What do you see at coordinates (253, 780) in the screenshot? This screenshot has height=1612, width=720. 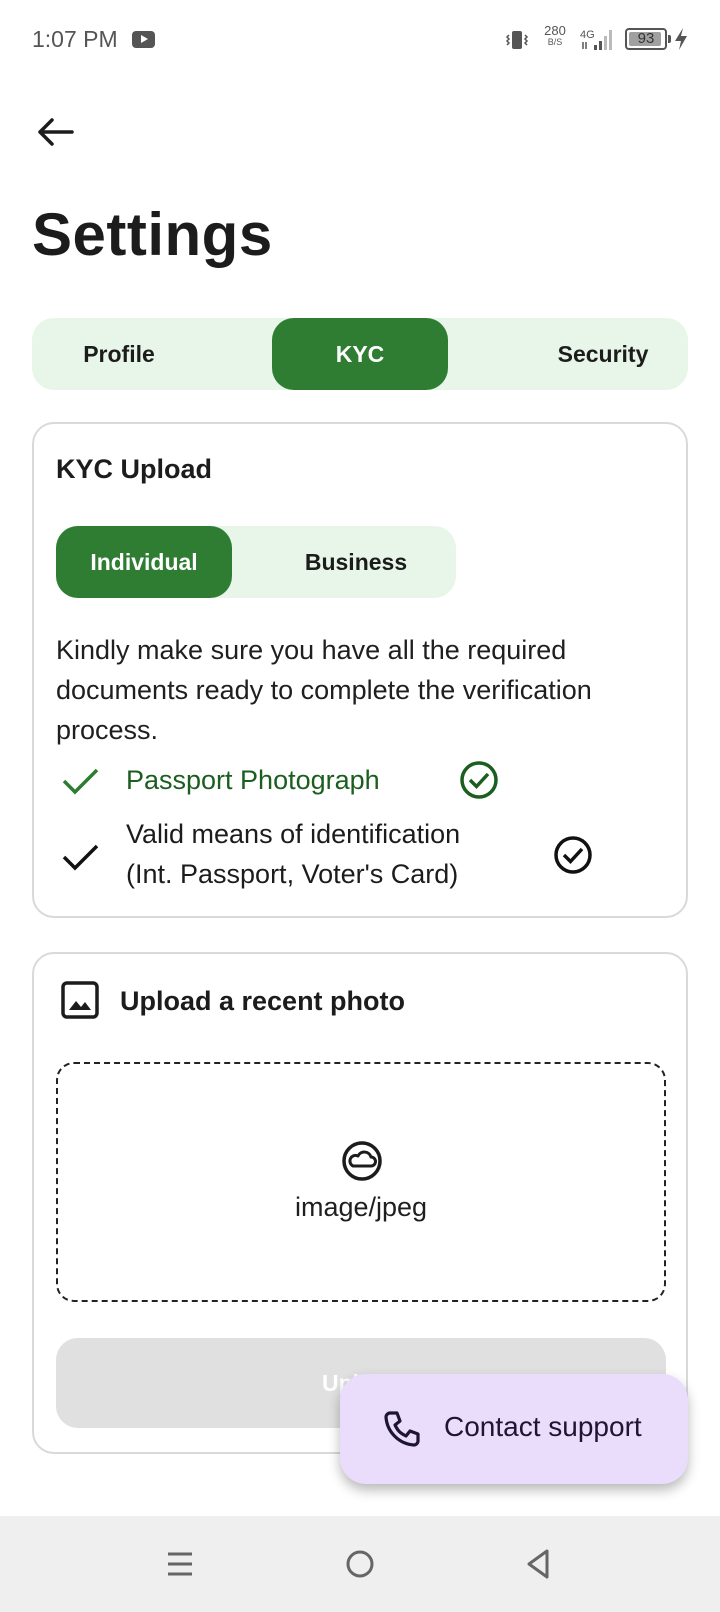 I see `requirement-label: Passport Photograph` at bounding box center [253, 780].